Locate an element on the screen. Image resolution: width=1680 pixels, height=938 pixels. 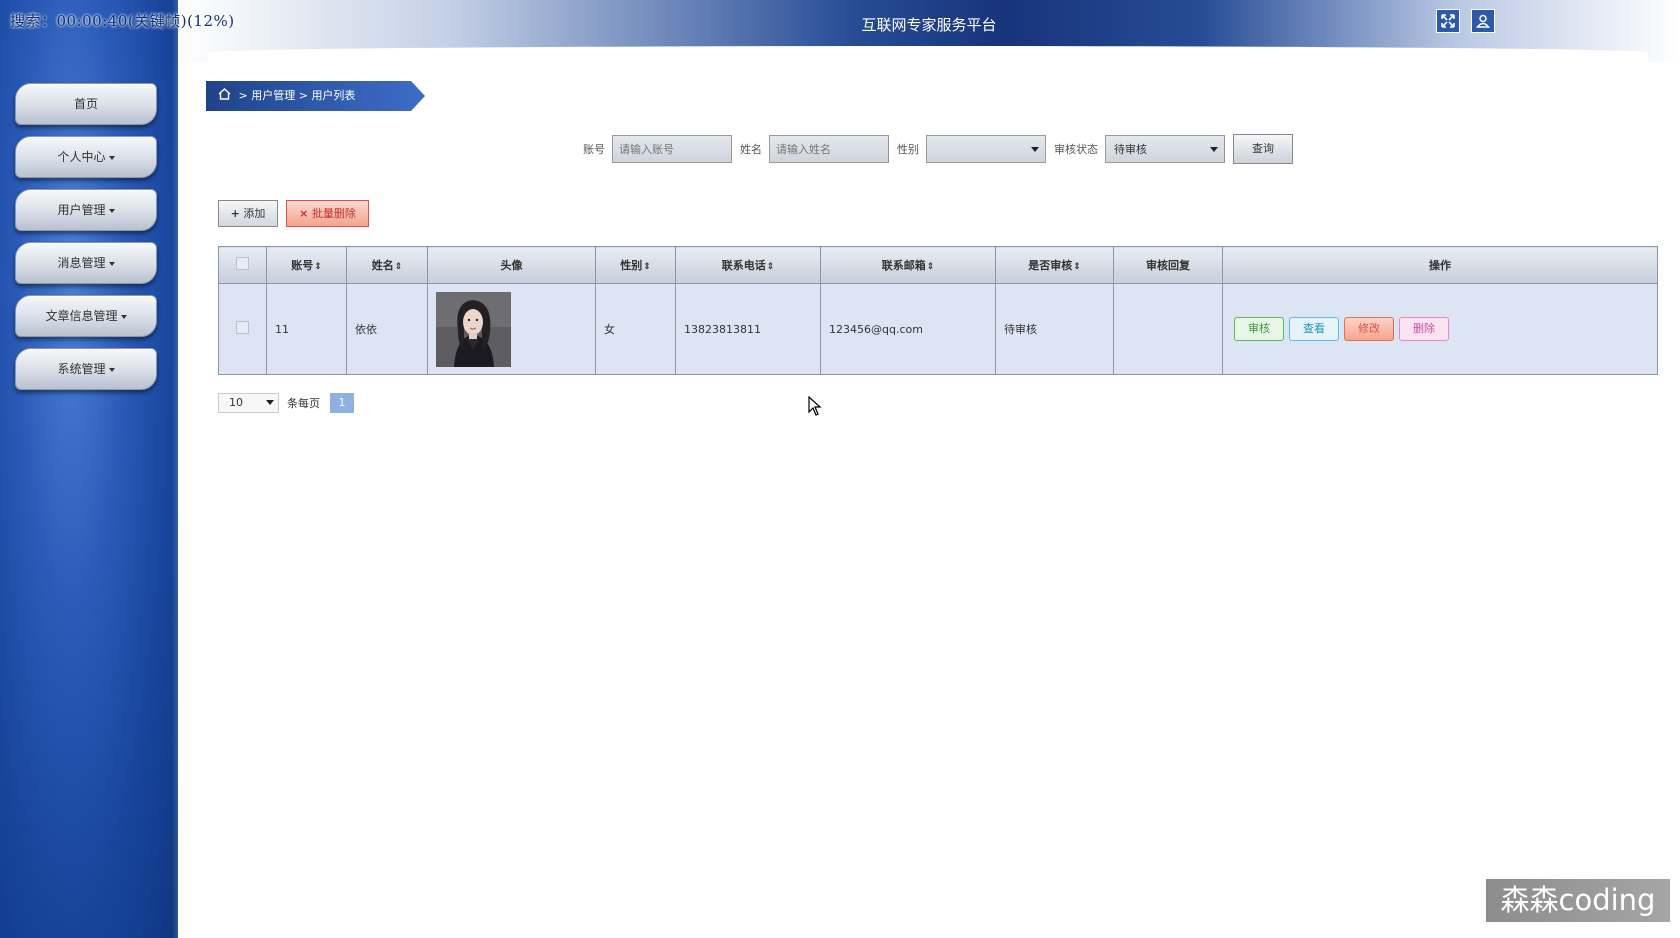
fullscreen-icon is located at coordinates (1448, 21).